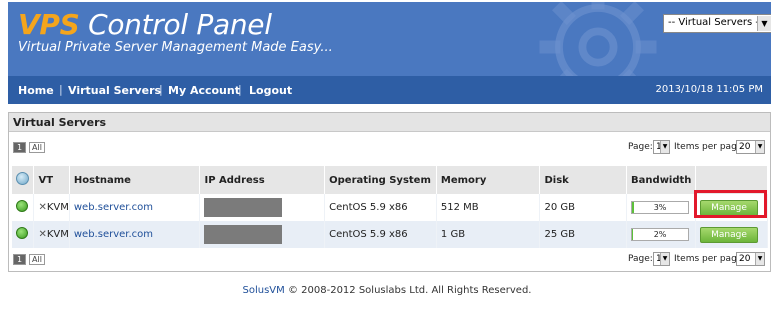  I want to click on refresh-status-icon, so click(22, 178).